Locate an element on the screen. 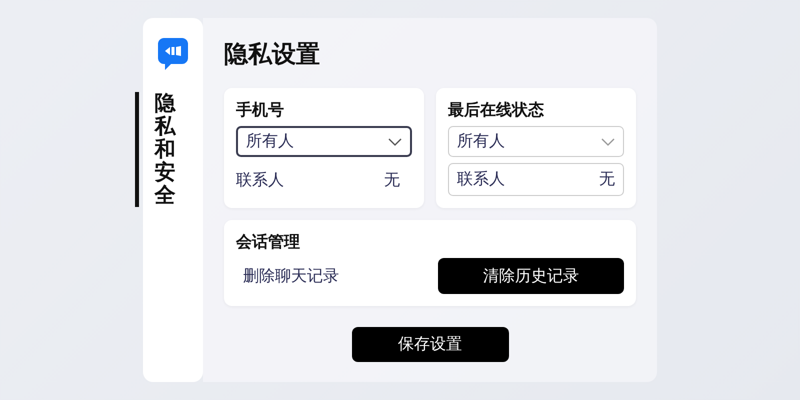 This screenshot has height=400, width=800. card-title: 最后在线状态 is located at coordinates (496, 110).